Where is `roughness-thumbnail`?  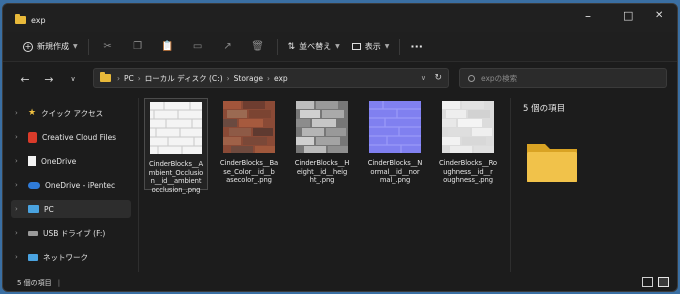
roughness-thumbnail is located at coordinates (468, 127).